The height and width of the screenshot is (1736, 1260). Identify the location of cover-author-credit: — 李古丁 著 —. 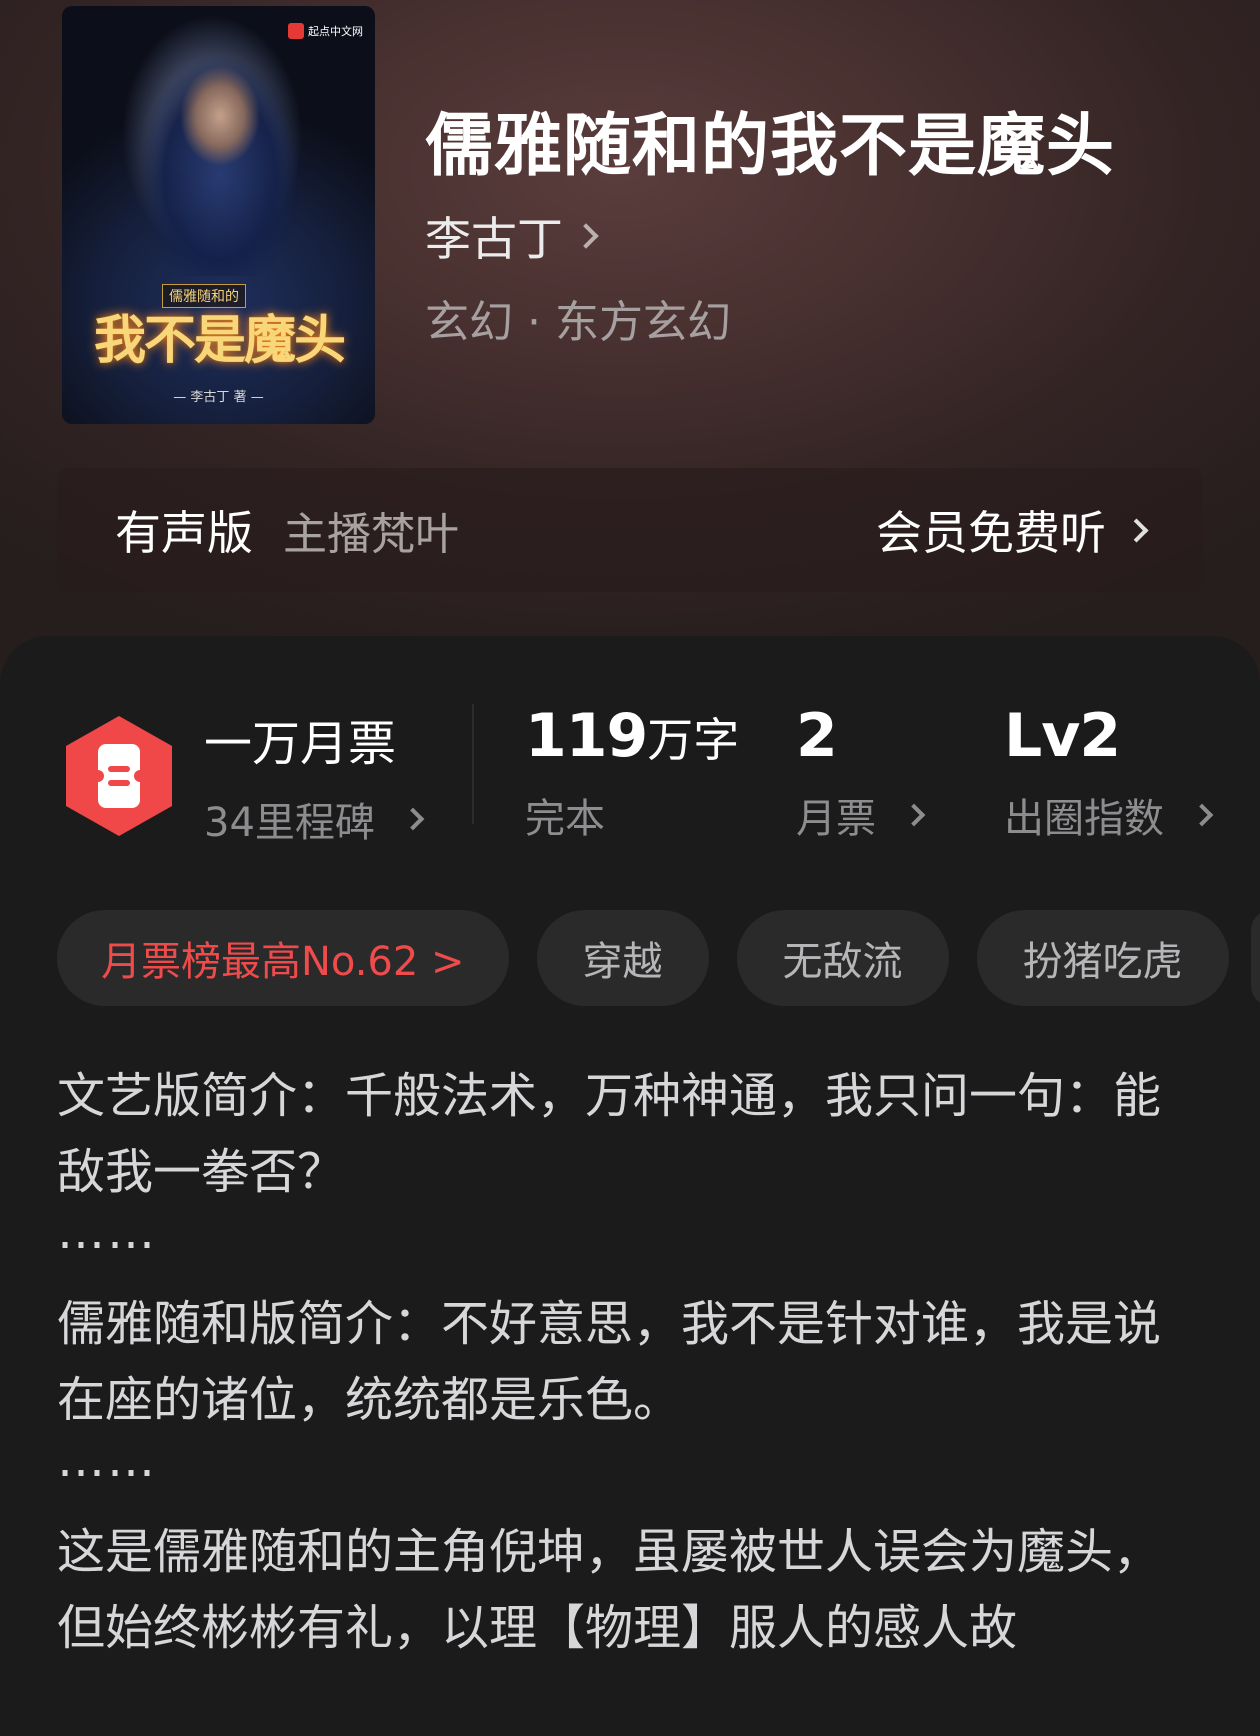
(218, 397).